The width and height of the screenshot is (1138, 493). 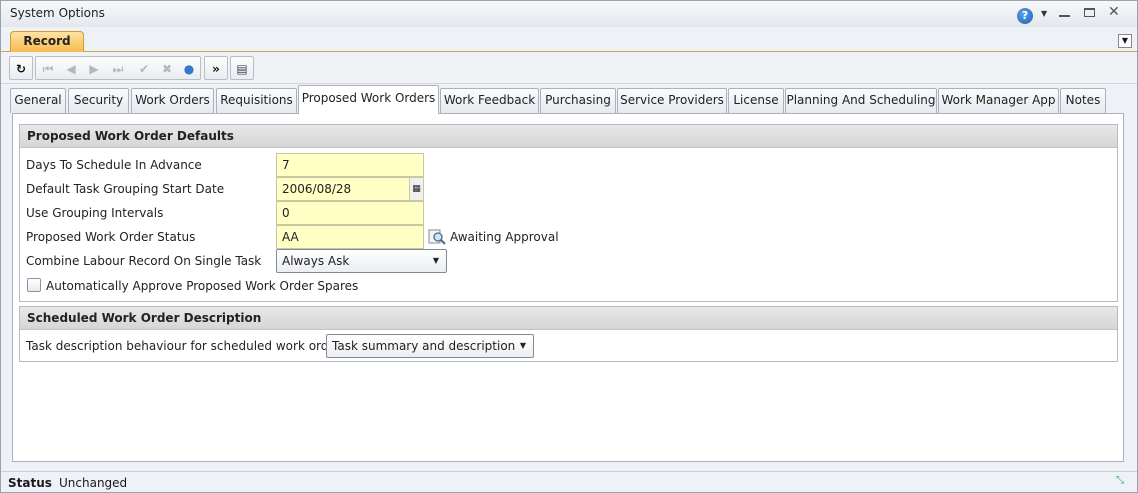 I want to click on window-title: System Options, so click(x=57, y=13).